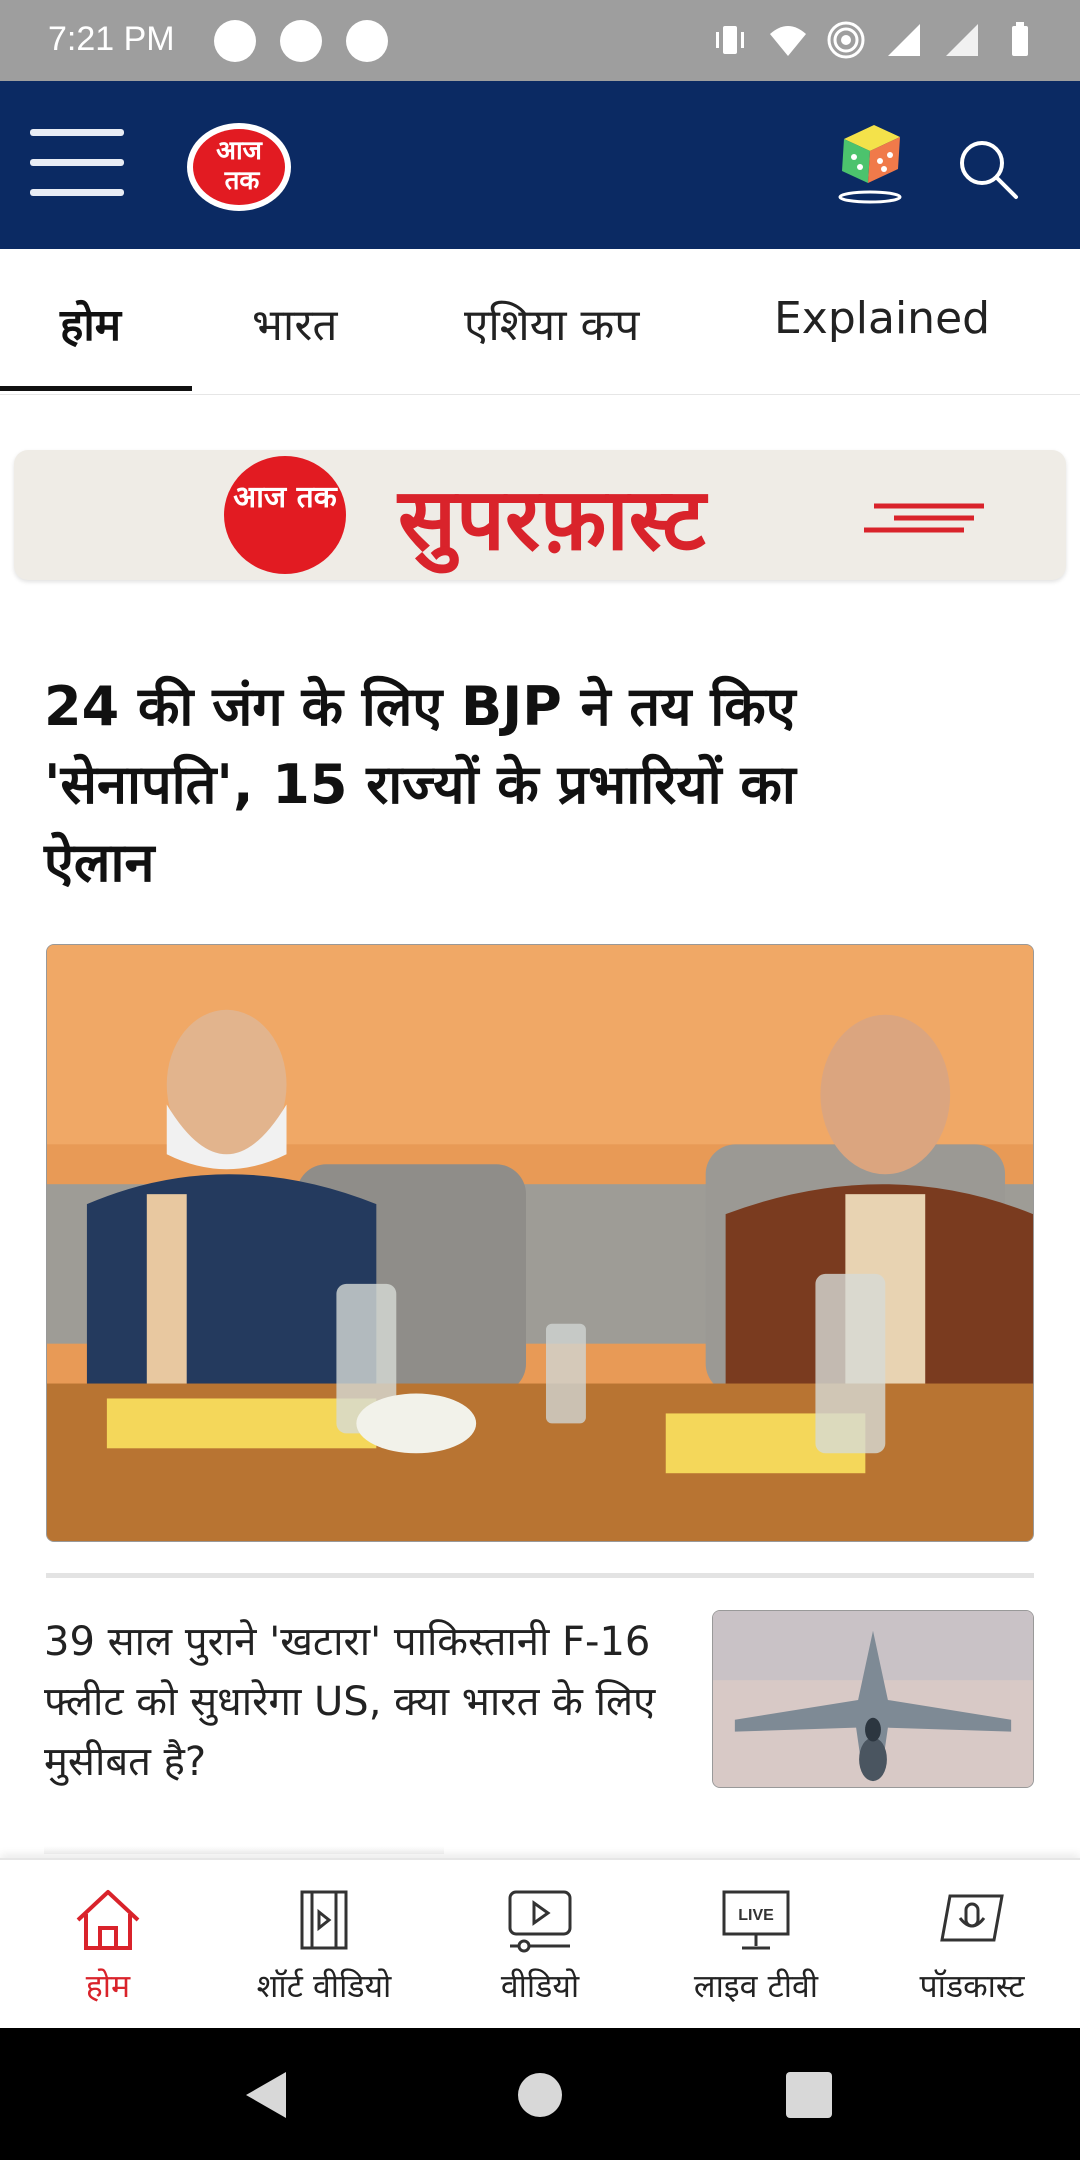 This screenshot has height=2160, width=1080. What do you see at coordinates (367, 41) in the screenshot?
I see `p-notification-icon` at bounding box center [367, 41].